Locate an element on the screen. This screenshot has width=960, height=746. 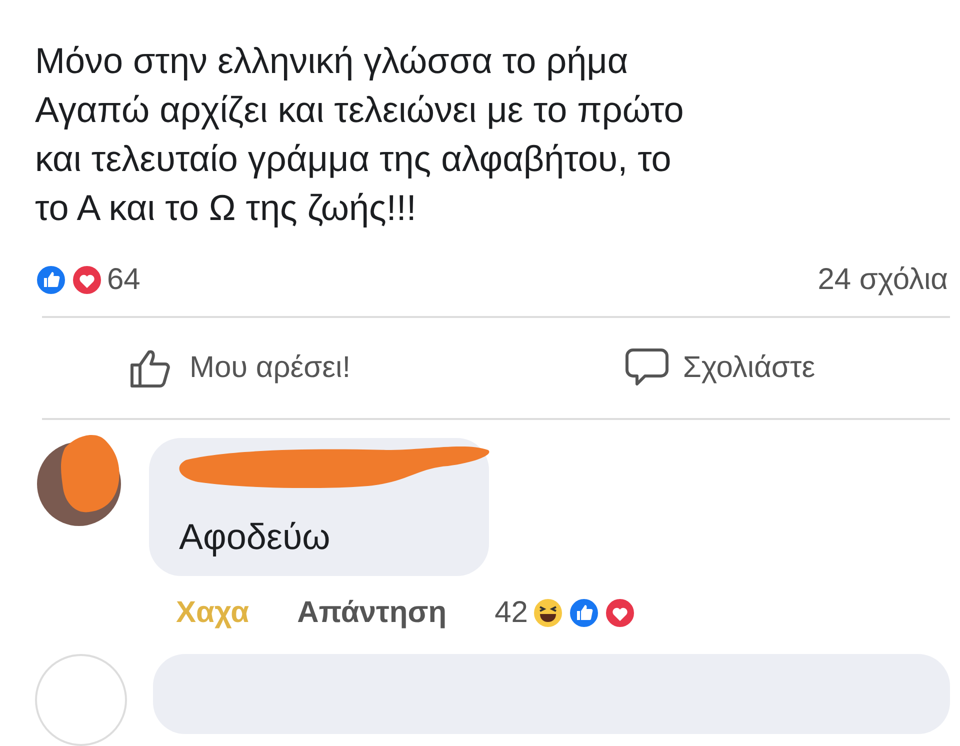
comment-button: Σχολιάστε is located at coordinates (720, 368).